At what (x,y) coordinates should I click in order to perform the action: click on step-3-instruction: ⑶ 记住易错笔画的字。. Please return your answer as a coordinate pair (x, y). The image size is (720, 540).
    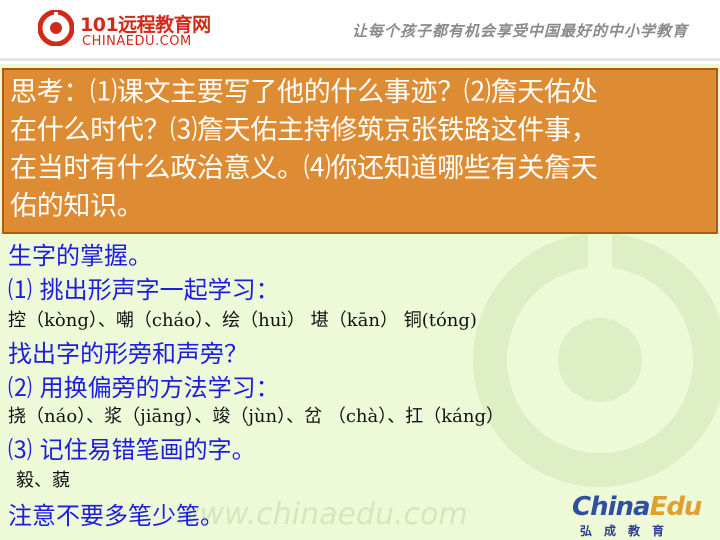
    Looking at the image, I should click on (132, 450).